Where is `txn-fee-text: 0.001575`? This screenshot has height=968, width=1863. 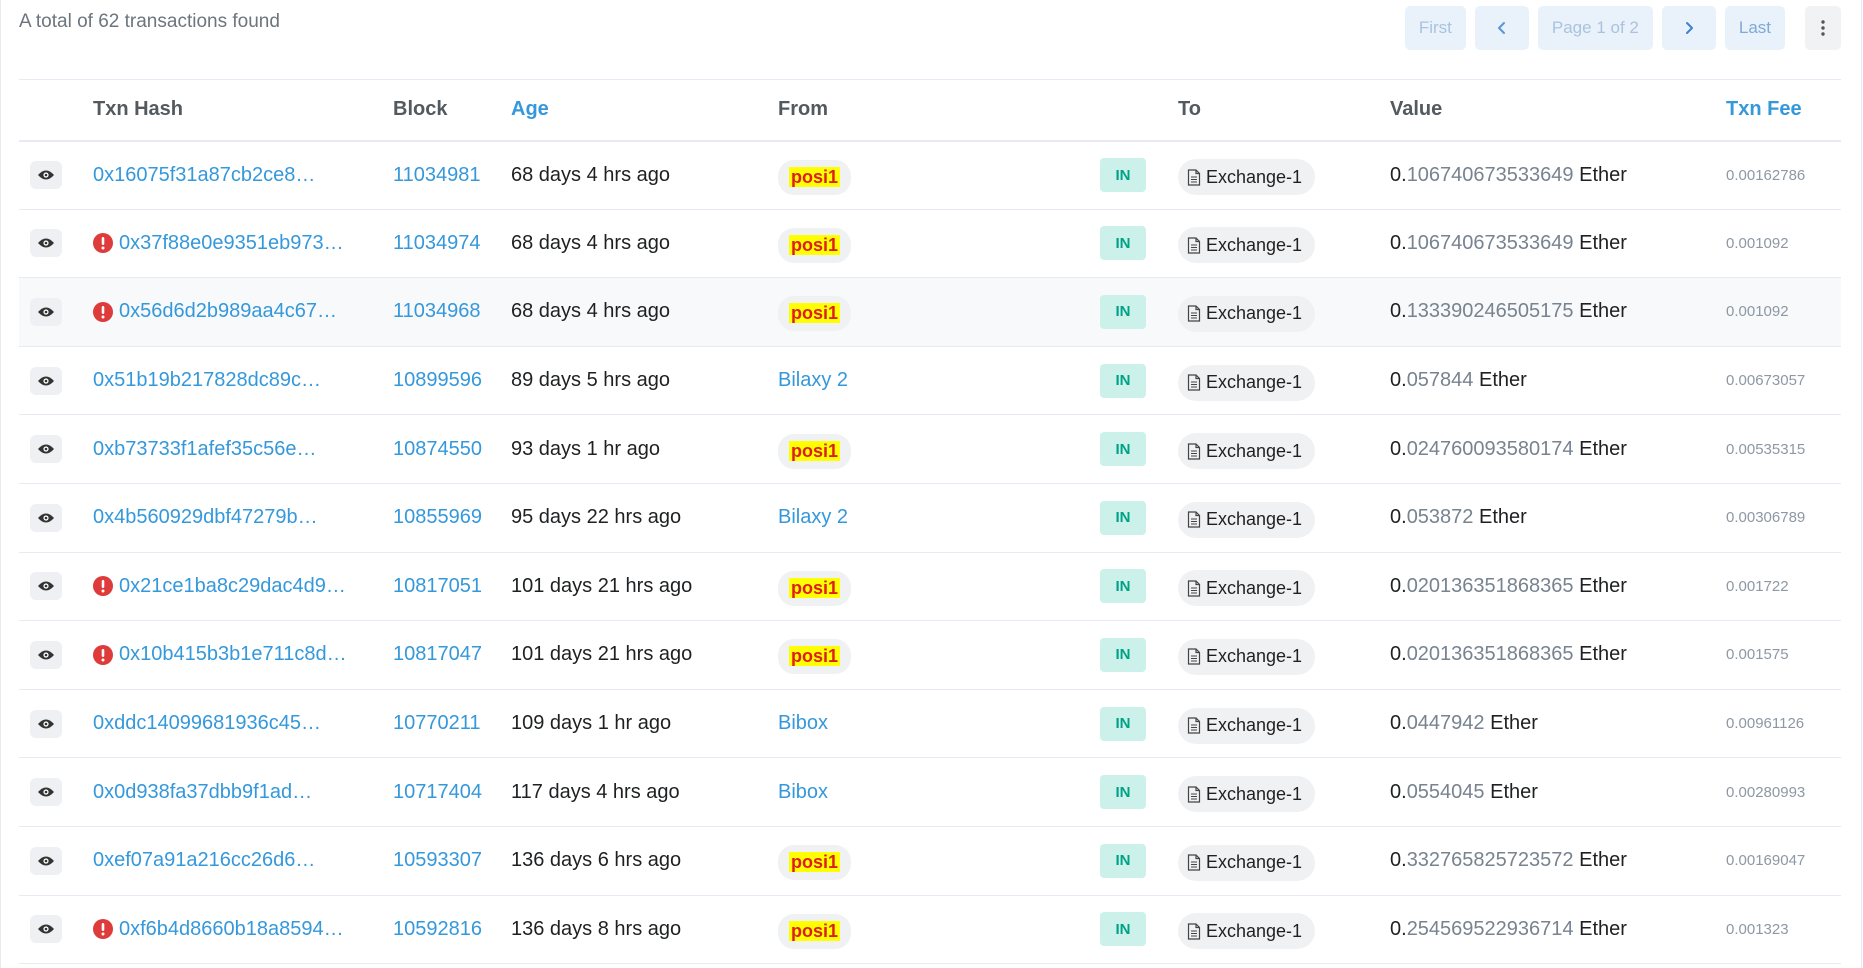
txn-fee-text: 0.001575 is located at coordinates (1757, 655).